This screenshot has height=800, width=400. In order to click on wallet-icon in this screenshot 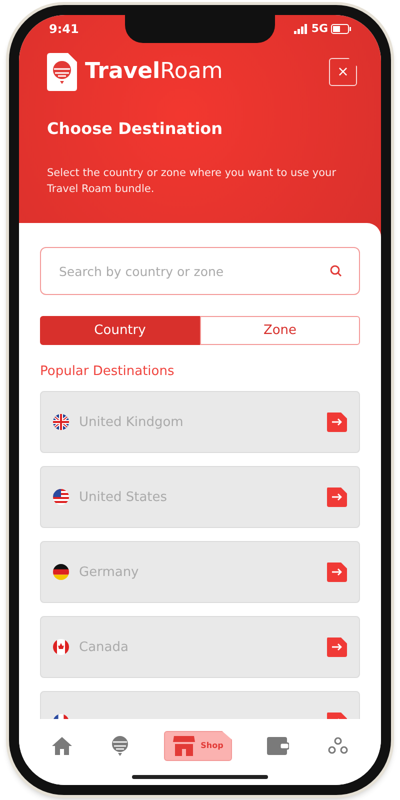, I will do `click(277, 746)`.